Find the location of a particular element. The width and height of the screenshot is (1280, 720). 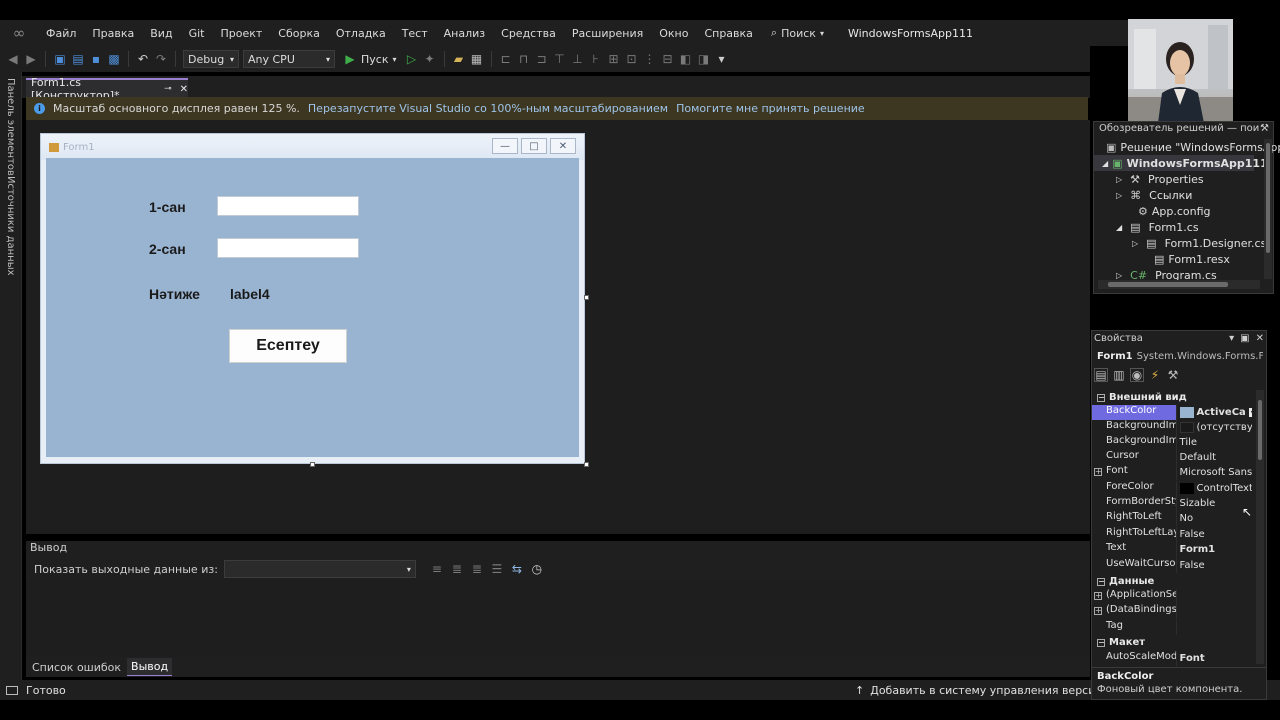

property-row-font: Font Microsoft Sans Se + is located at coordinates (1172, 472).